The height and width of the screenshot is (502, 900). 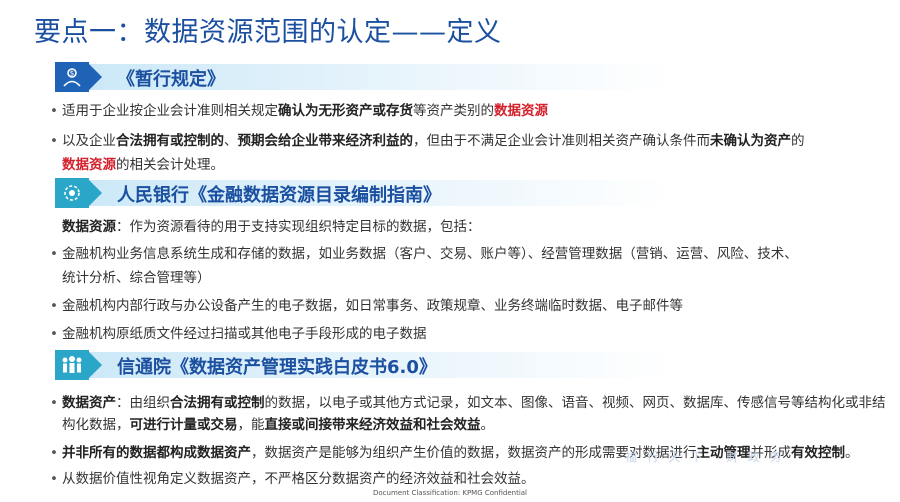 What do you see at coordinates (278, 425) in the screenshot?
I see `list-item-continuation: 构化数据，可进行计量或交易，能直接或间接带来经济效益和社会效益。` at bounding box center [278, 425].